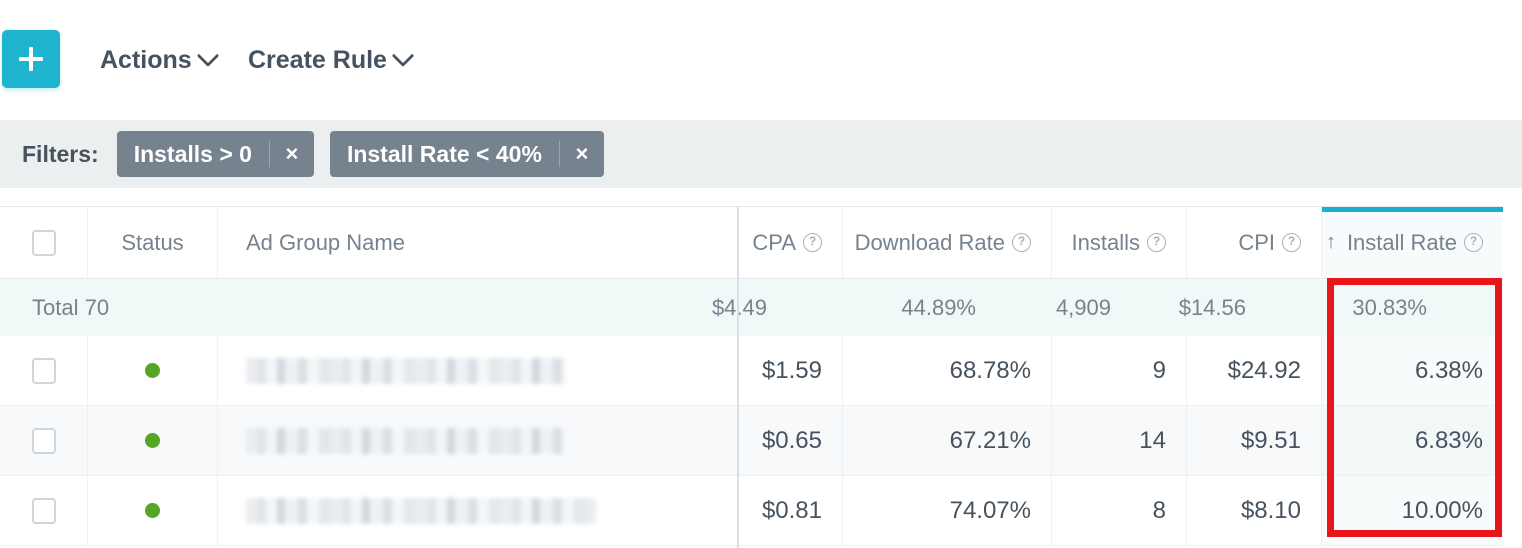  Describe the element at coordinates (947, 370) in the screenshot. I see `row-download-rate: 68.78%` at that location.